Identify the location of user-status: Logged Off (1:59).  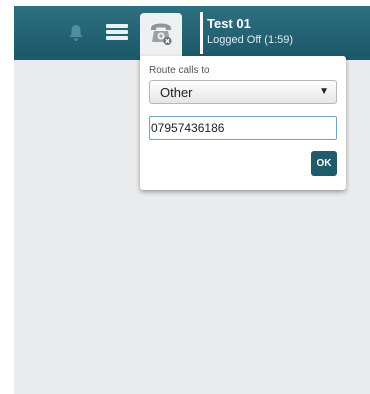
(250, 40).